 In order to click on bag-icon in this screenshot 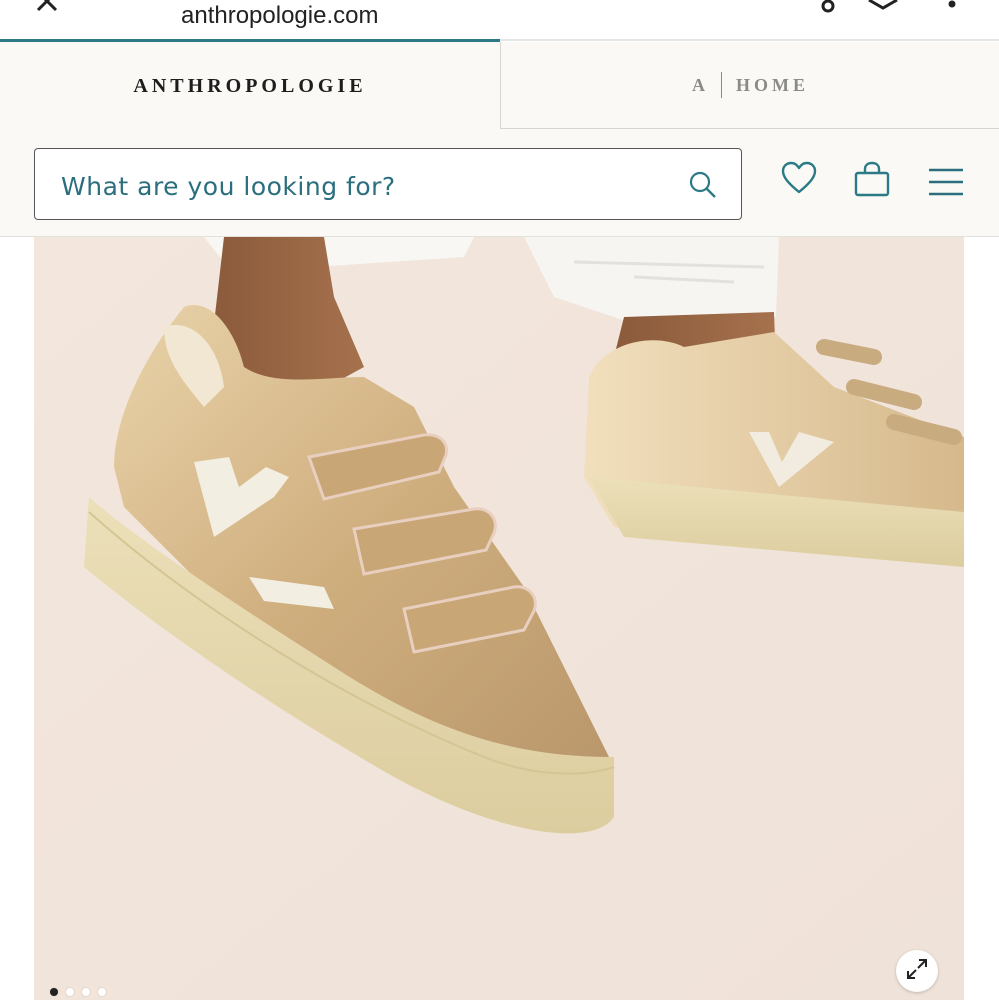, I will do `click(872, 181)`.